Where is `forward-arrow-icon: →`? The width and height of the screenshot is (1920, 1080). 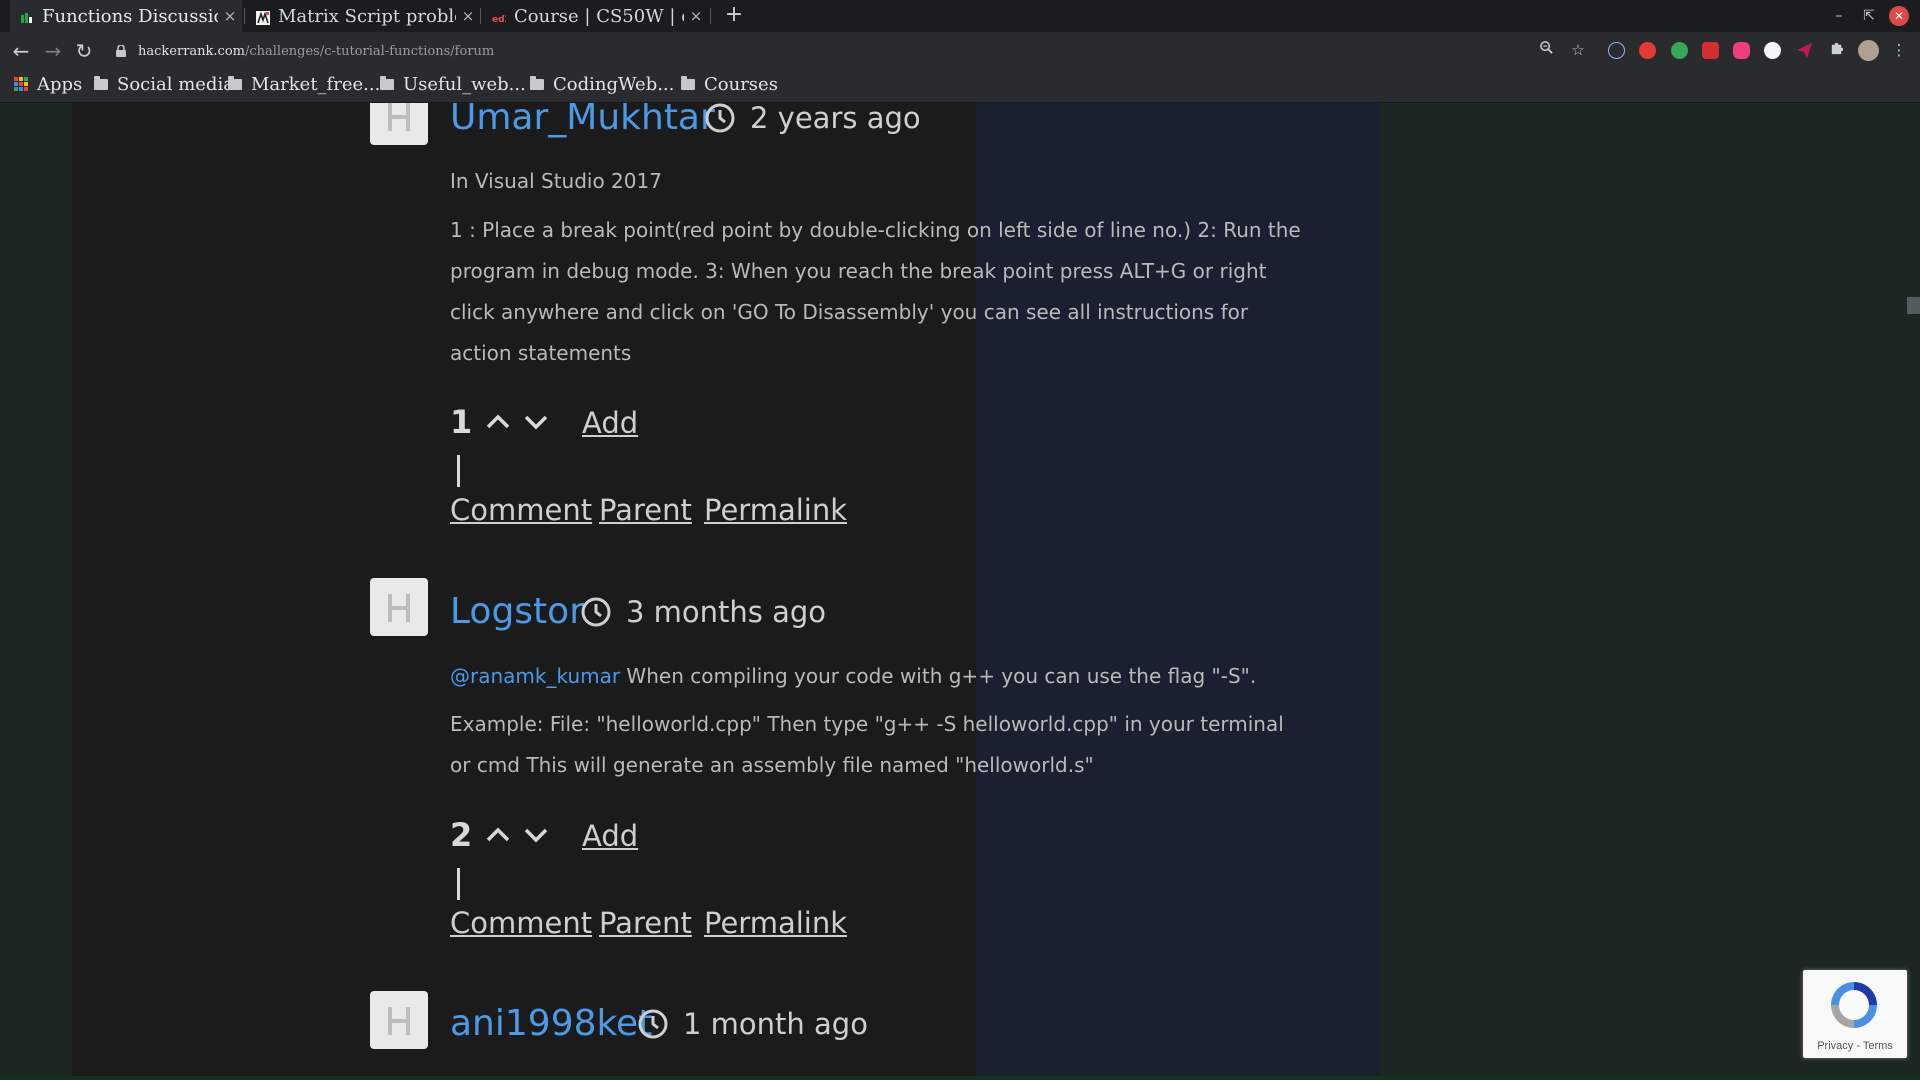 forward-arrow-icon: → is located at coordinates (53, 51).